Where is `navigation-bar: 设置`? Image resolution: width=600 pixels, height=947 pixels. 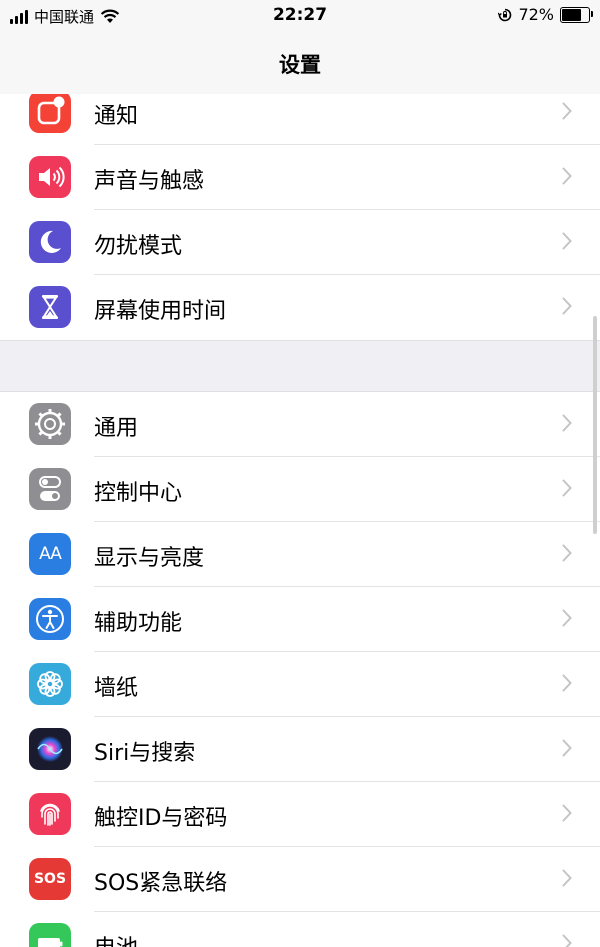 navigation-bar: 设置 is located at coordinates (300, 63).